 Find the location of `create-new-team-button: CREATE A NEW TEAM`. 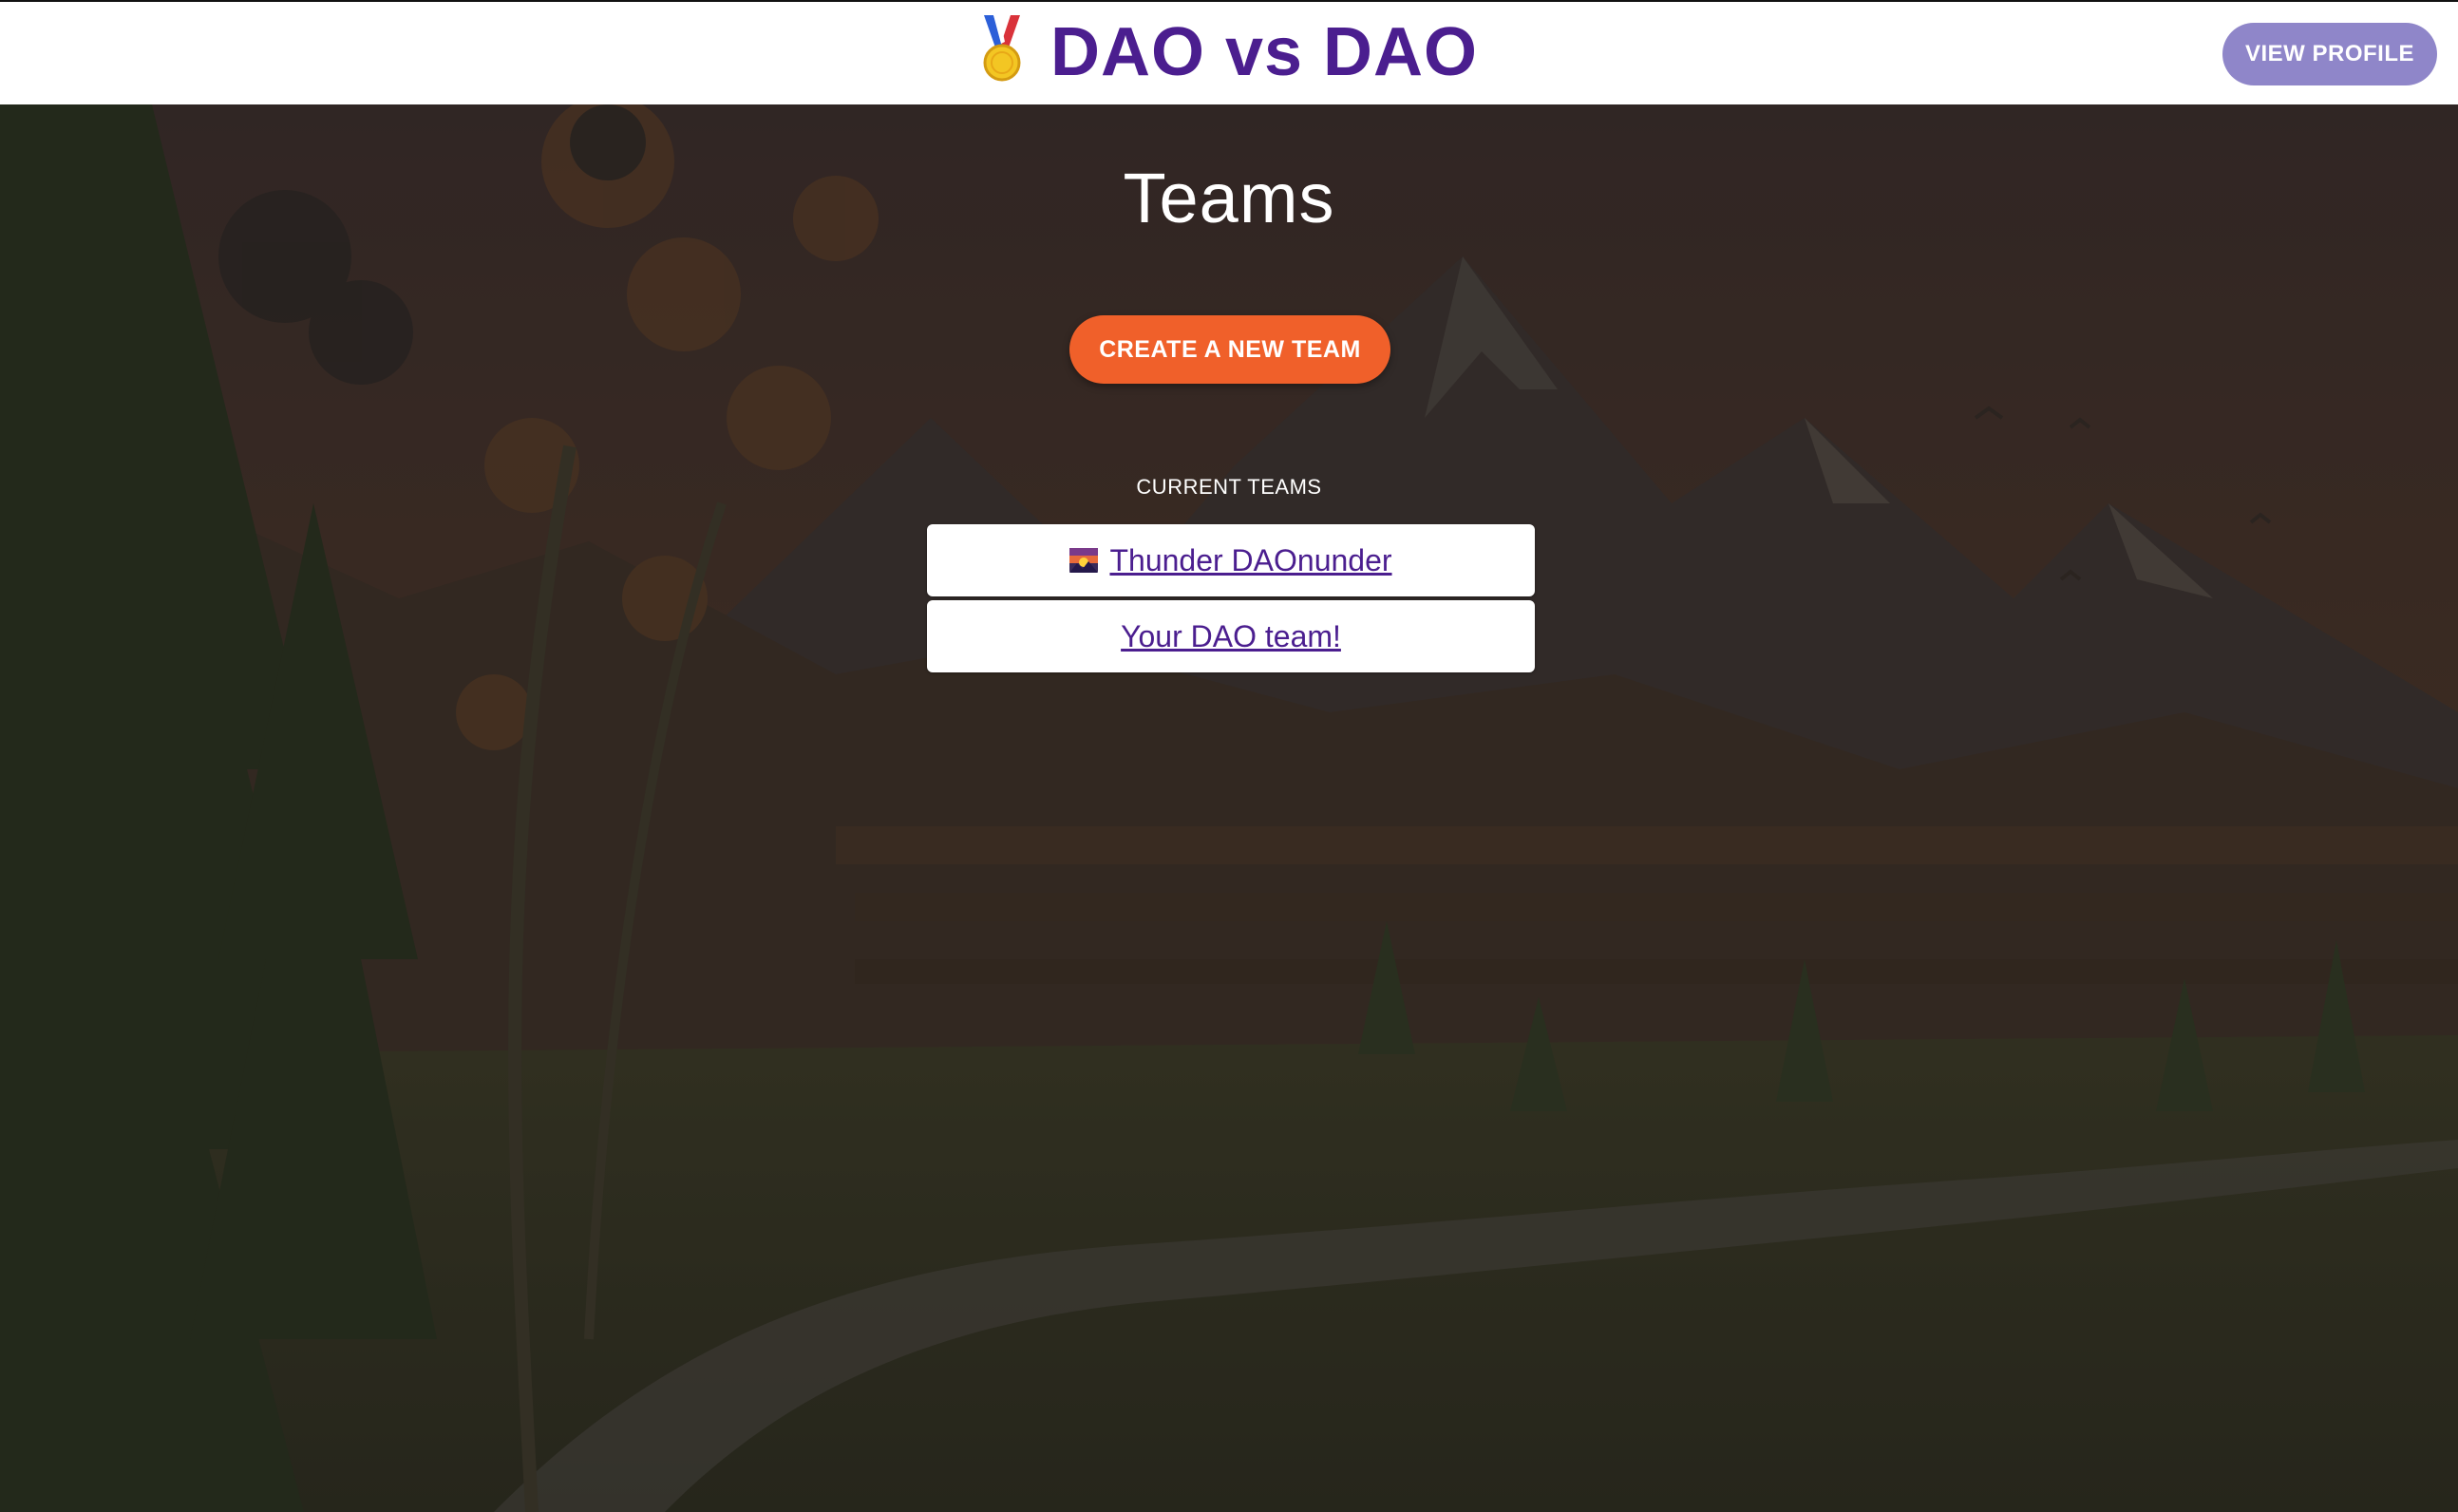

create-new-team-button: CREATE A NEW TEAM is located at coordinates (1230, 350).